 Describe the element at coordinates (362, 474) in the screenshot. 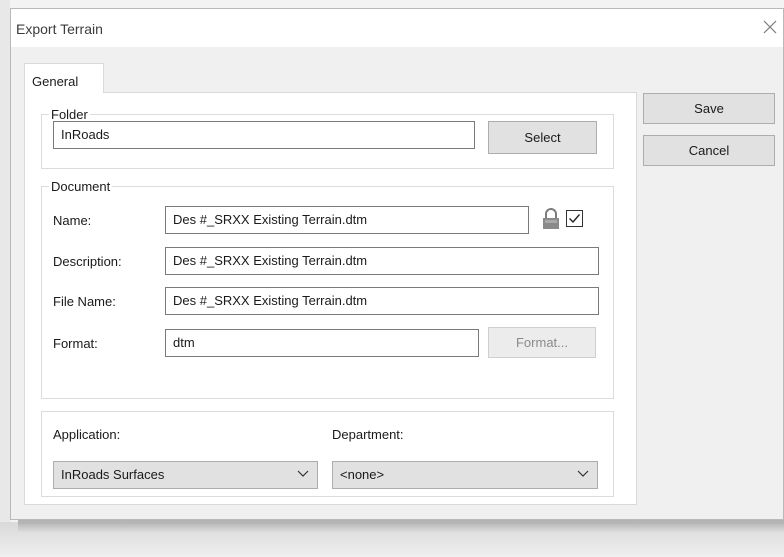

I see `department-selected: <none>` at that location.